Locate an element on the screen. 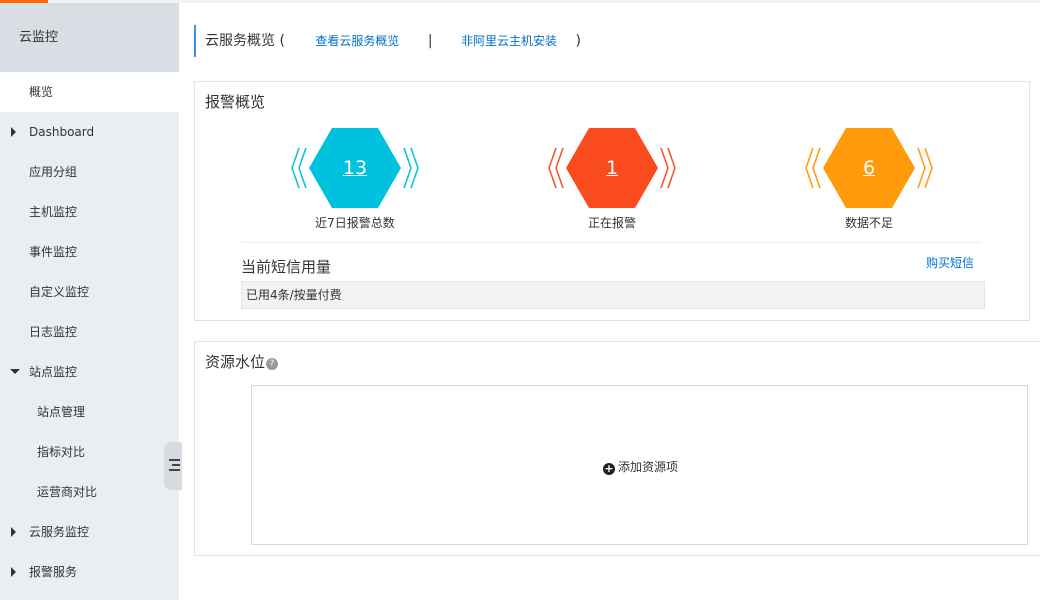  sidebar-item-label: 事件监控 is located at coordinates (53, 252).